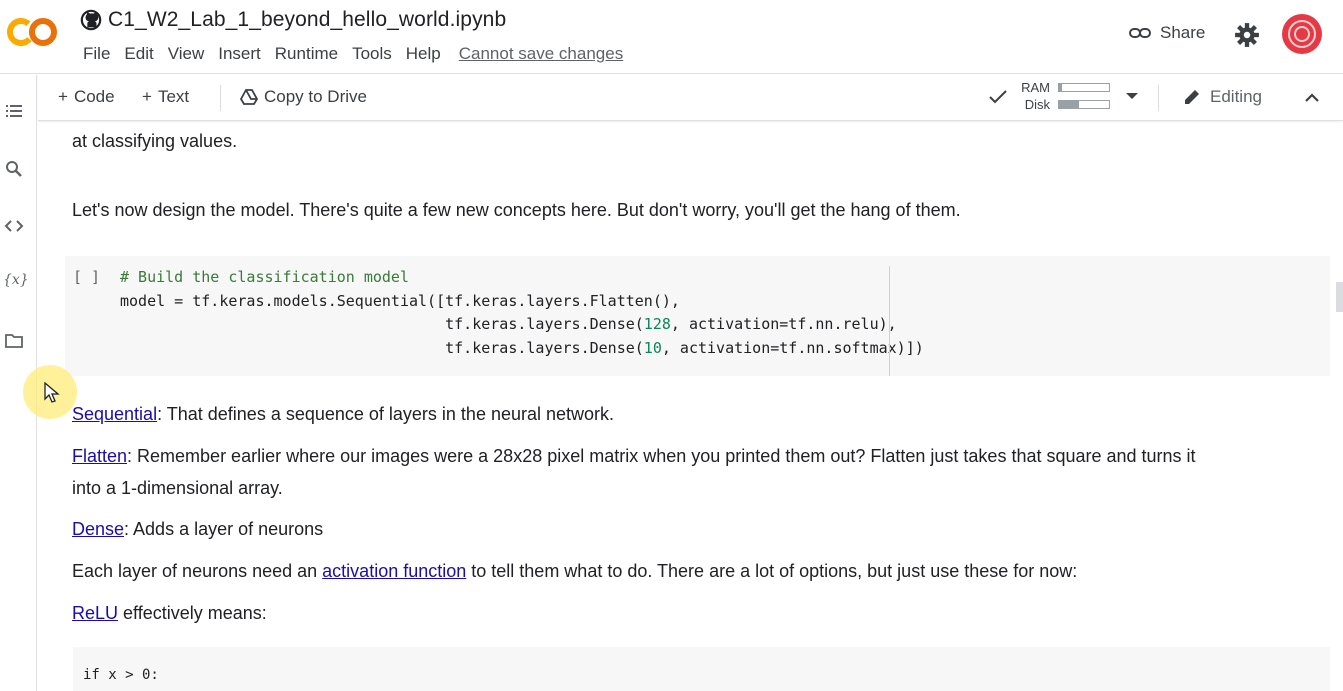 This screenshot has height=691, width=1343. Describe the element at coordinates (1132, 96) in the screenshot. I see `resources-dropdown-icon` at that location.